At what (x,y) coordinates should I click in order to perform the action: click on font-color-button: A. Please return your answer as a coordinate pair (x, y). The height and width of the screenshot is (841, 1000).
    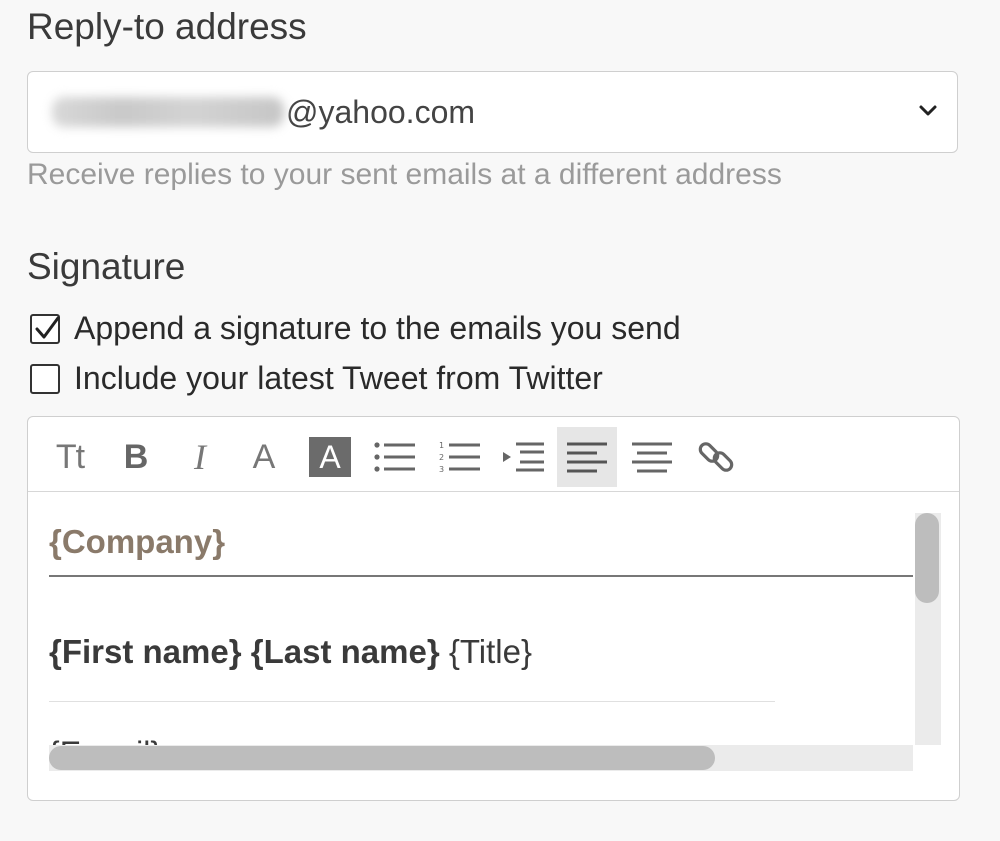
    Looking at the image, I should click on (264, 457).